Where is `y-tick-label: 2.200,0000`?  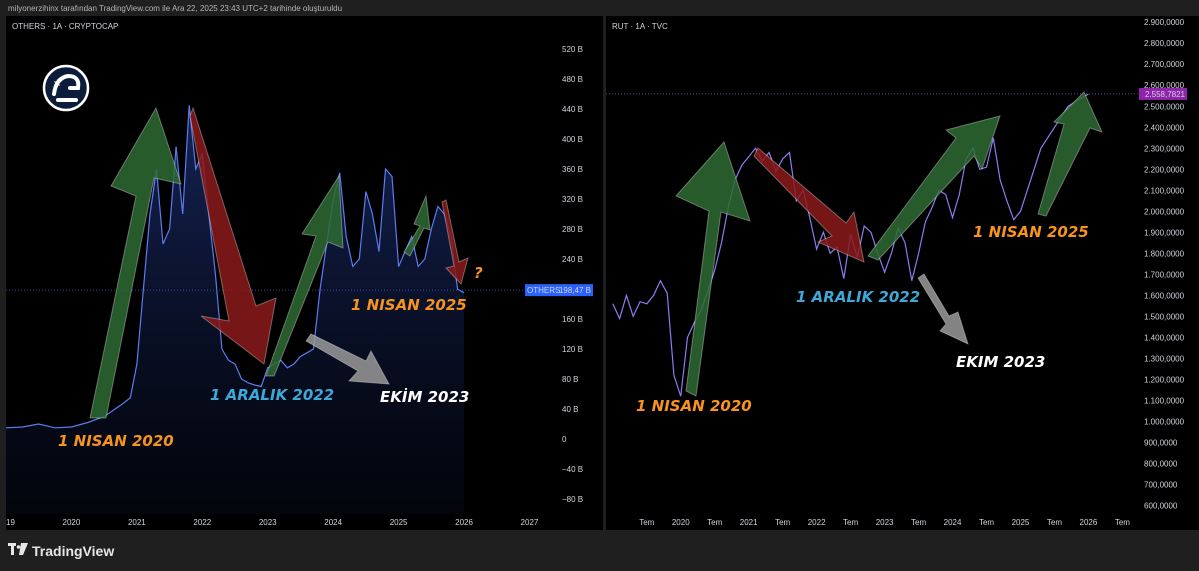
y-tick-label: 2.200,0000 is located at coordinates (1164, 169).